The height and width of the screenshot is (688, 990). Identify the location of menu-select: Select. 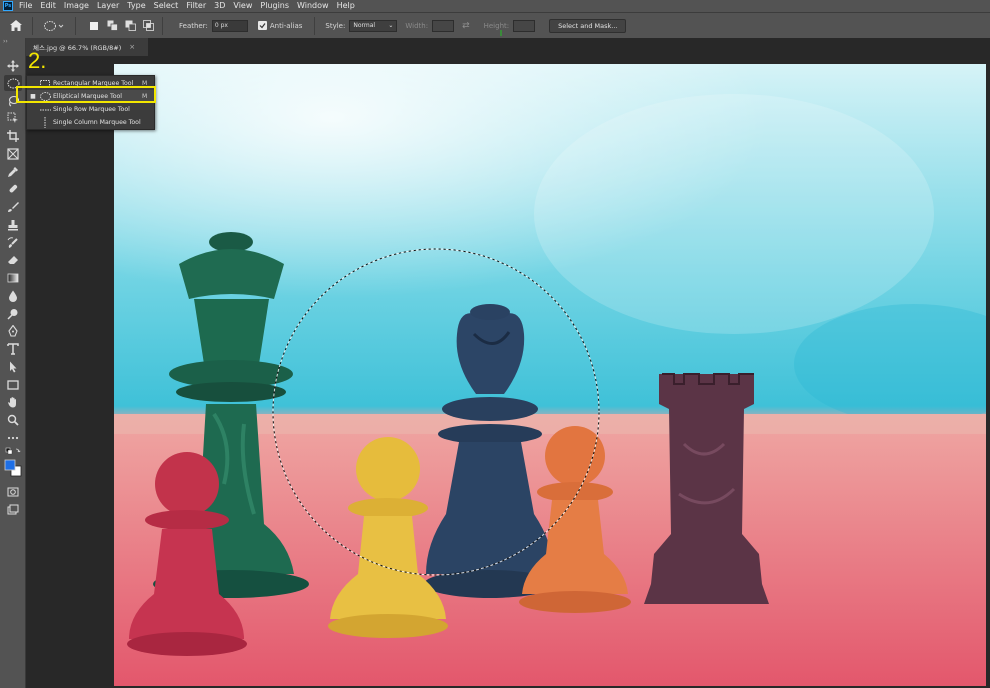
(166, 6).